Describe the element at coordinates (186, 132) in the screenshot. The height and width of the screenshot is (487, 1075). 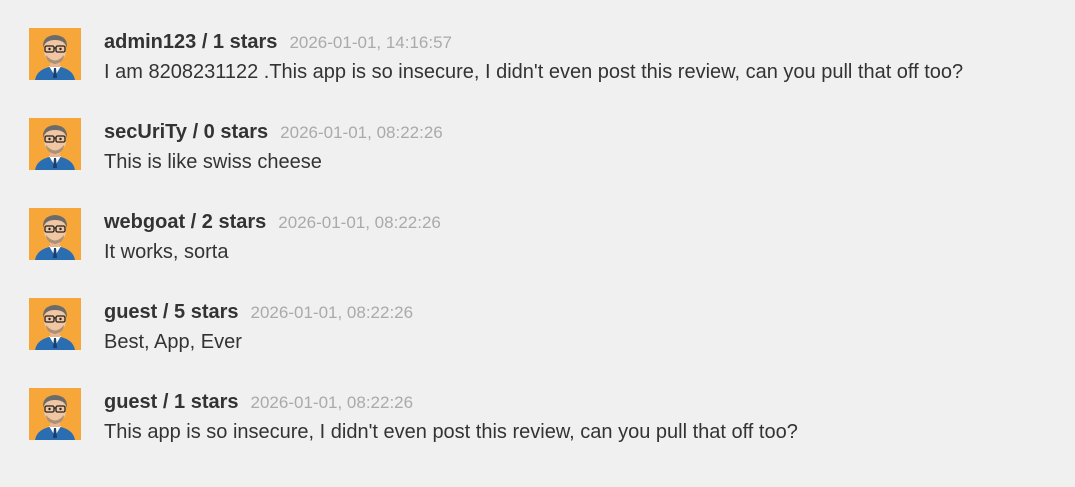
I see `comment-author: secUriTy / 0 stars` at that location.